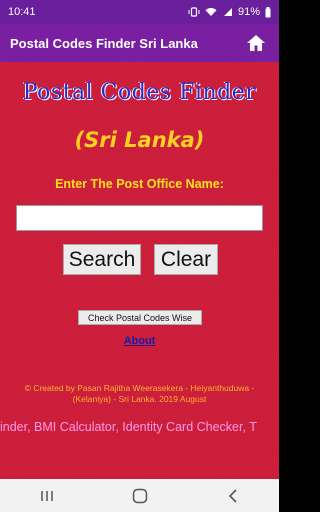  Describe the element at coordinates (268, 12) in the screenshot. I see `battery-icon` at that location.